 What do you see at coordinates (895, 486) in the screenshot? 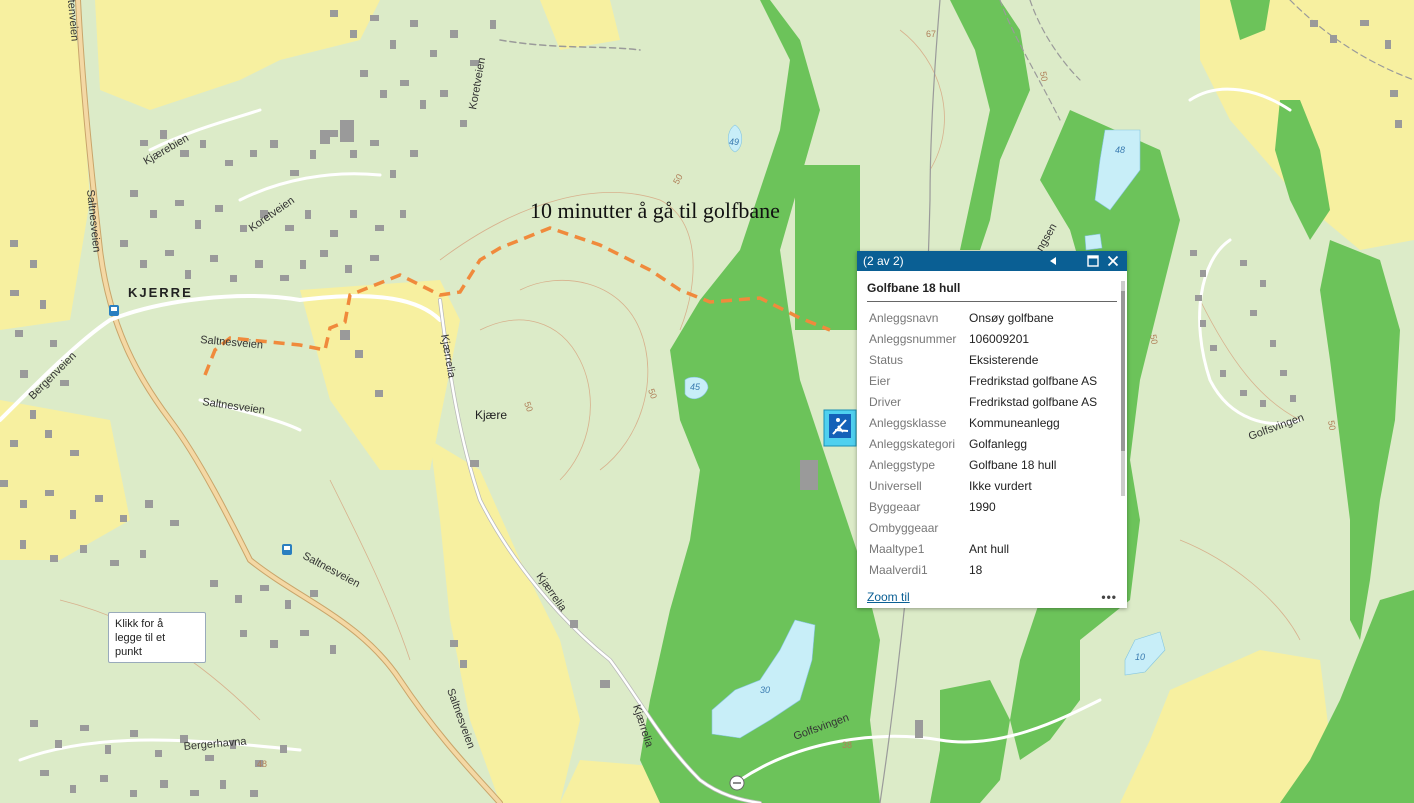
I see `attribute-key: Universell` at bounding box center [895, 486].